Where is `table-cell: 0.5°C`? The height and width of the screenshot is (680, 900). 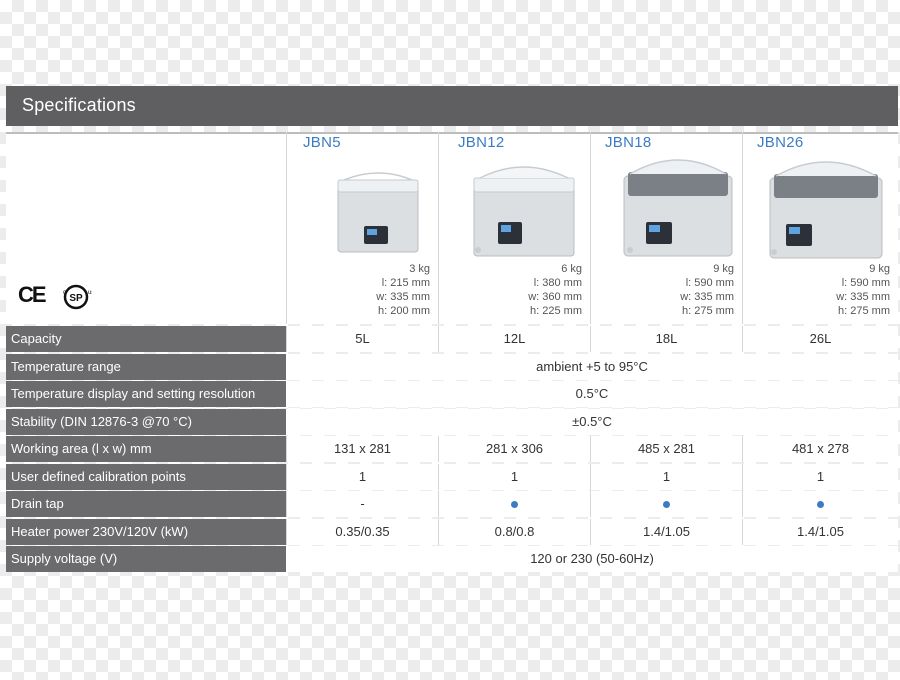
table-cell: 0.5°C is located at coordinates (592, 394).